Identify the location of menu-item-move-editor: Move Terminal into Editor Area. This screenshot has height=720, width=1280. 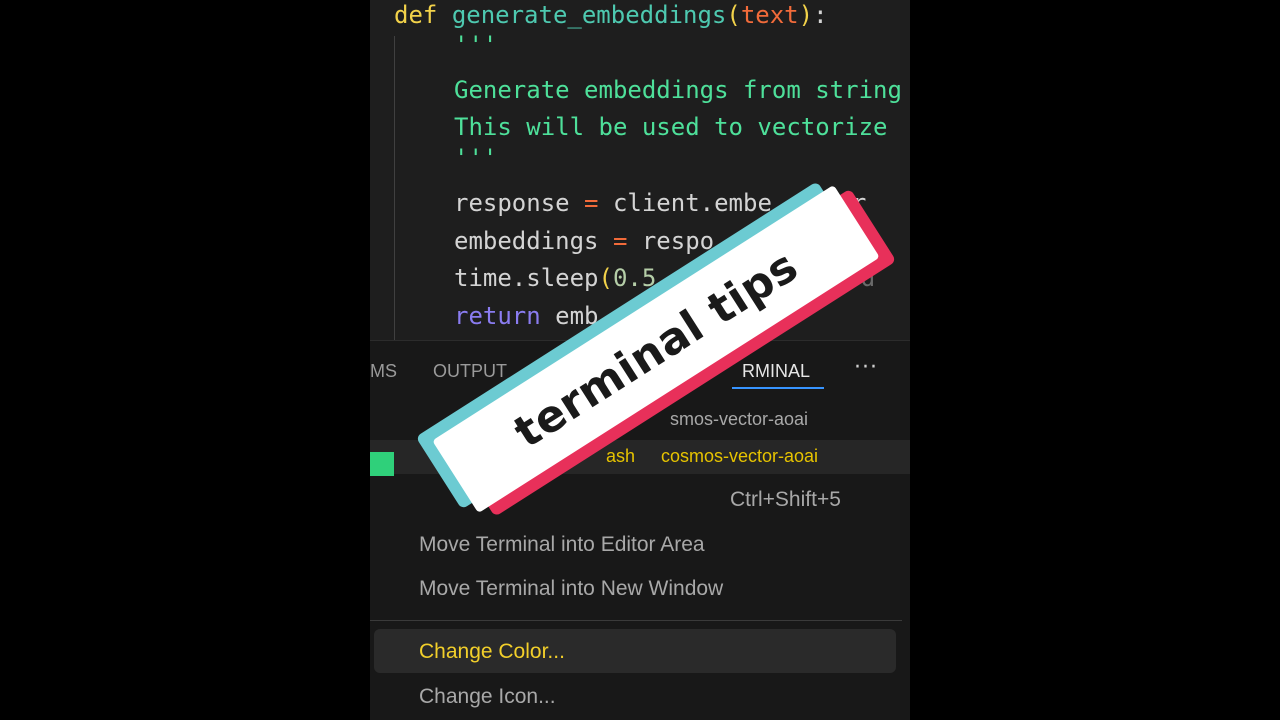
(562, 545).